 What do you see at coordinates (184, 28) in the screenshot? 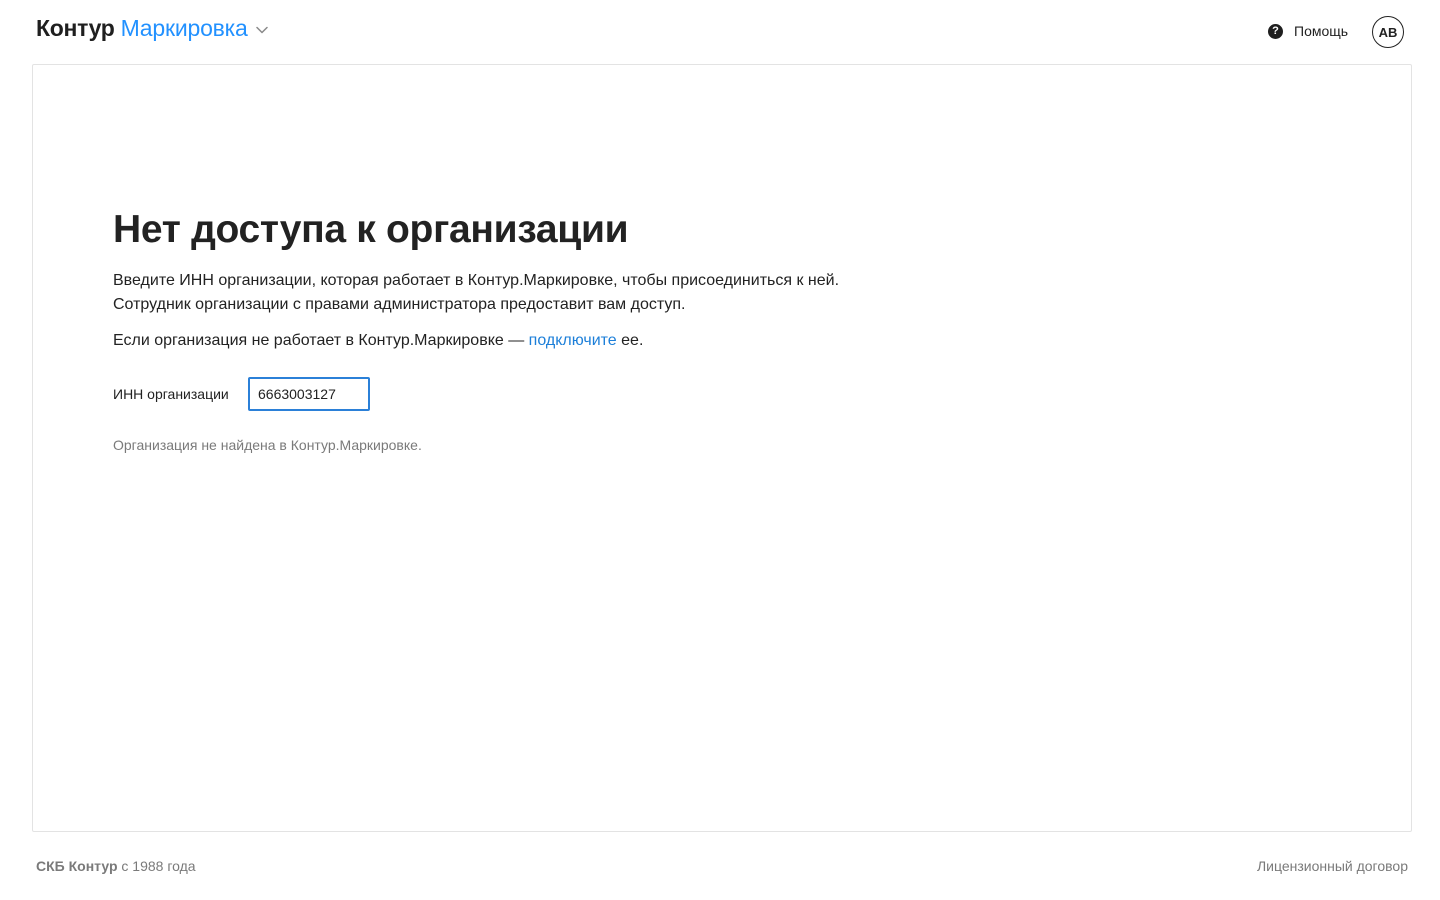
I see `logo-product: Маркировка` at bounding box center [184, 28].